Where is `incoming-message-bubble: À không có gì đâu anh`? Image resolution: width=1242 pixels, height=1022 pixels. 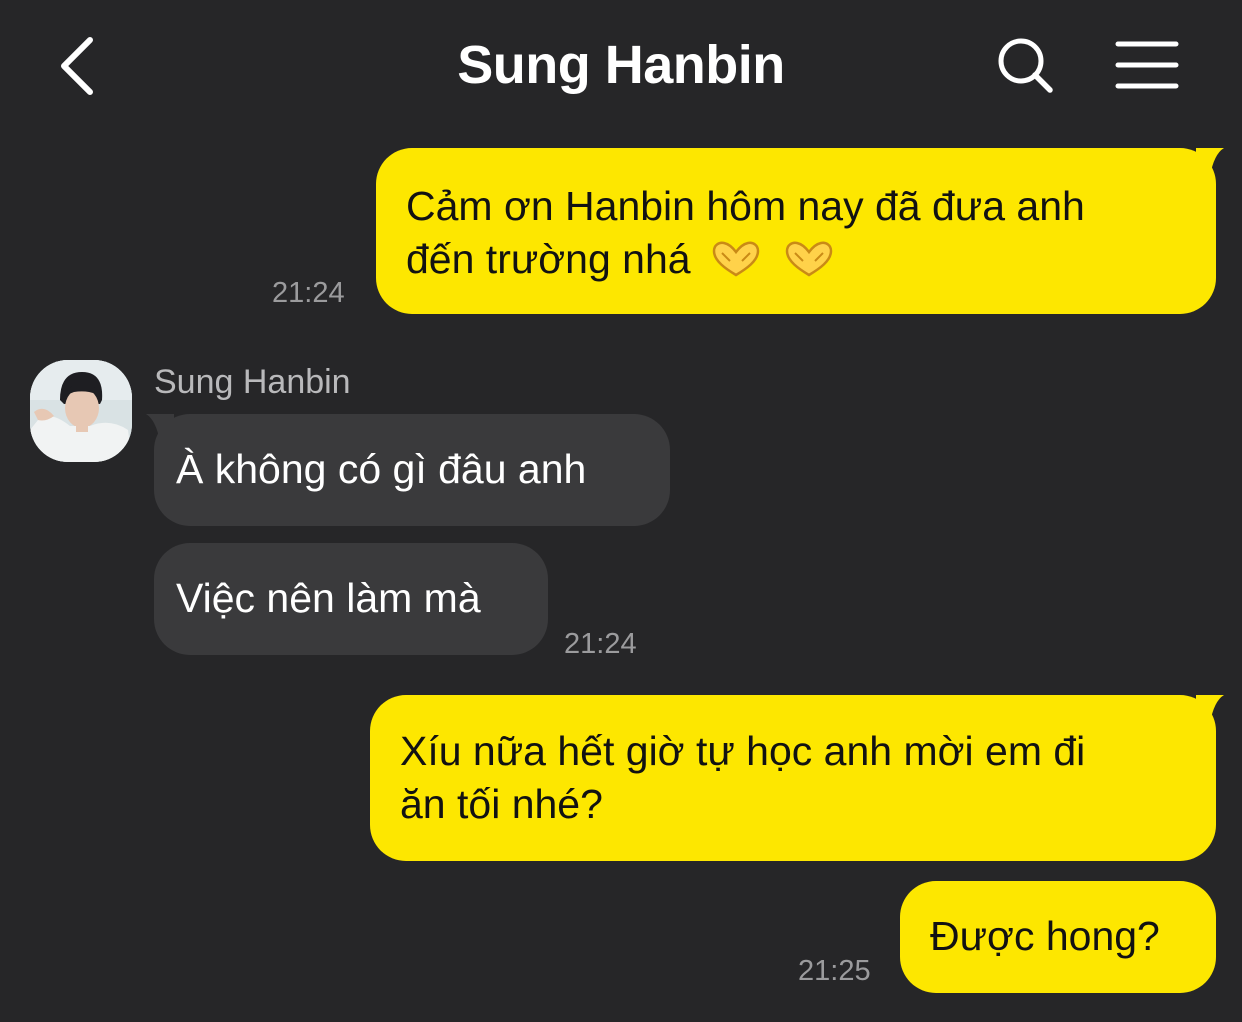 incoming-message-bubble: À không có gì đâu anh is located at coordinates (412, 470).